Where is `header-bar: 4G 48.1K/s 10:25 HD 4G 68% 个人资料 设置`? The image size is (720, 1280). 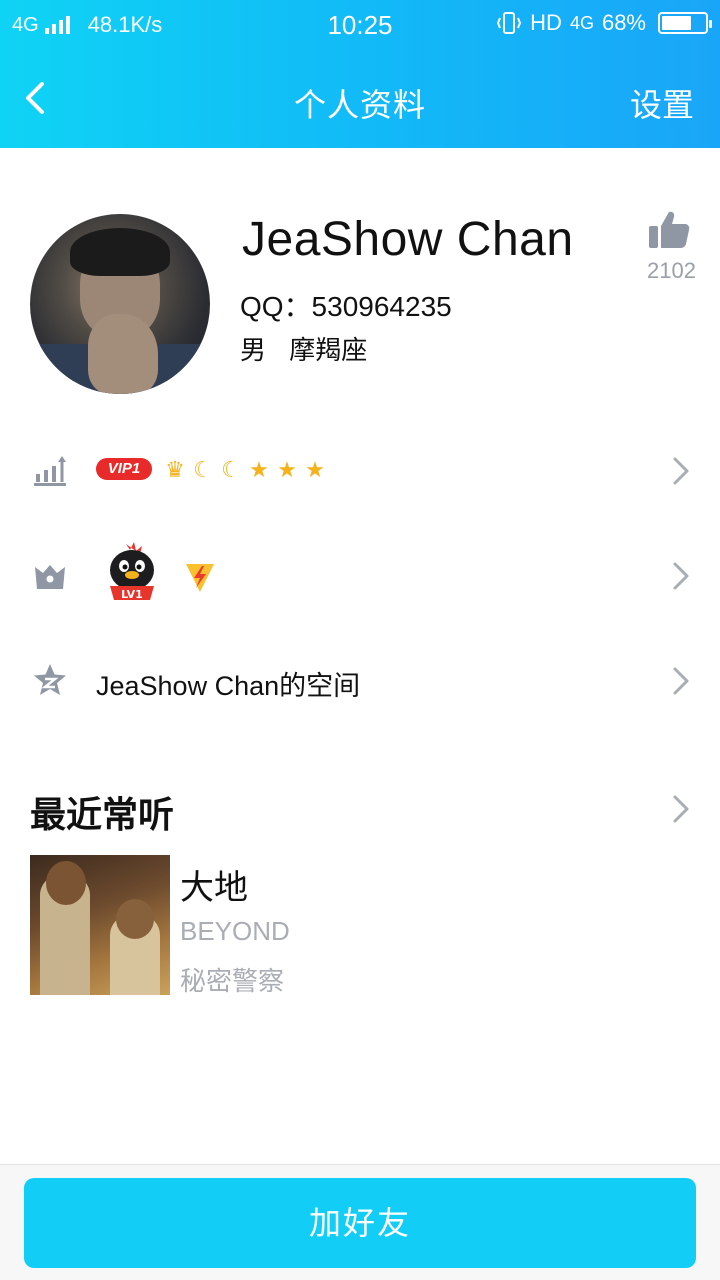 header-bar: 4G 48.1K/s 10:25 HD 4G 68% 个人资料 设置 is located at coordinates (360, 74).